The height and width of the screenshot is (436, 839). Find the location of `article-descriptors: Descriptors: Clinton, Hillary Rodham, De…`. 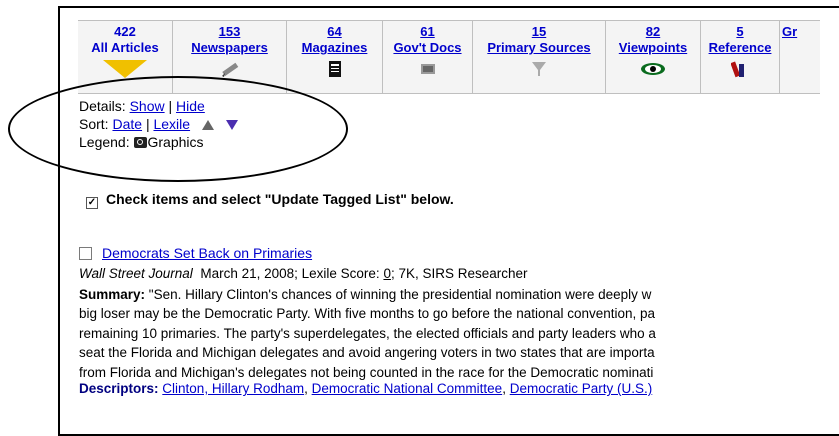

article-descriptors: Descriptors: Clinton, Hillary Rodham, De… is located at coordinates (366, 388).